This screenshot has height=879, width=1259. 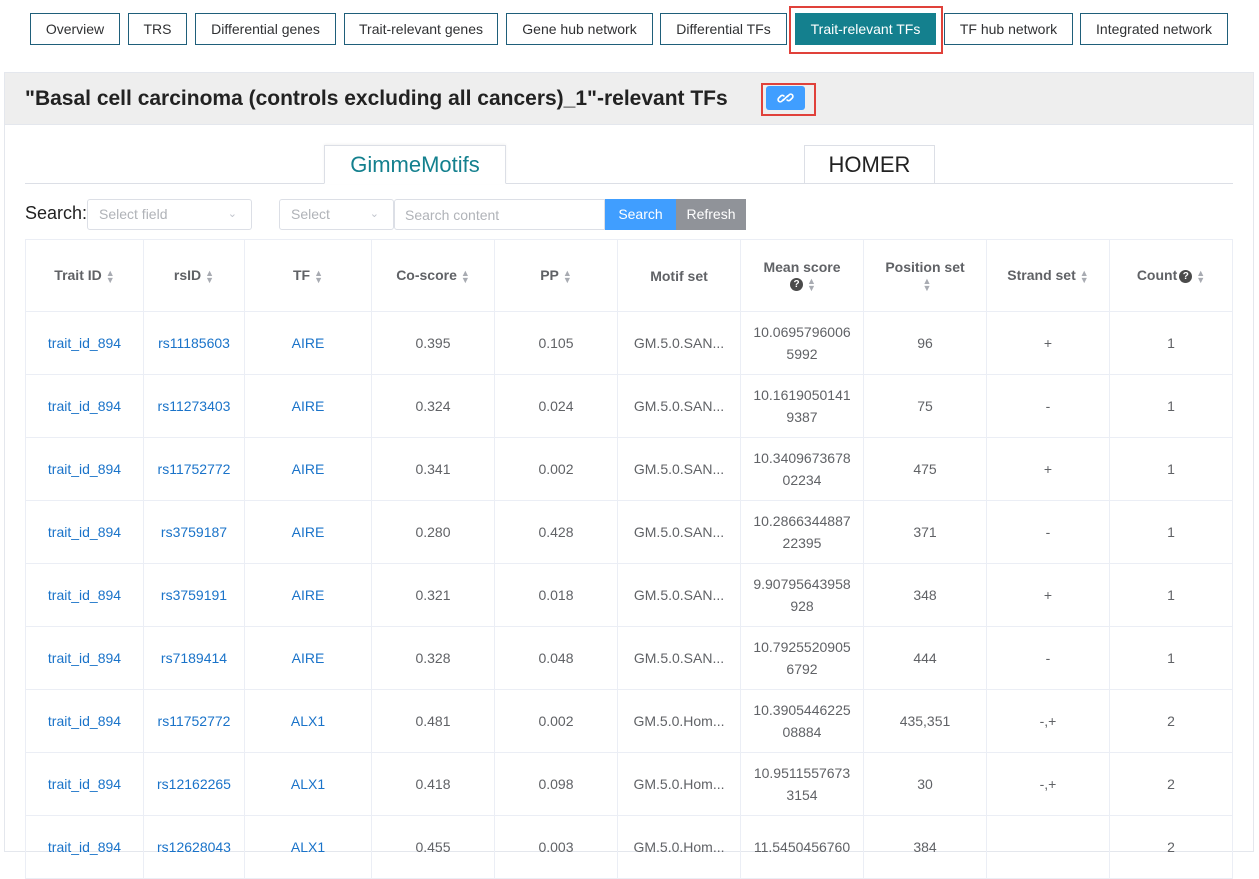 What do you see at coordinates (1171, 275) in the screenshot?
I see `column-header: Count? ▲ ▼` at bounding box center [1171, 275].